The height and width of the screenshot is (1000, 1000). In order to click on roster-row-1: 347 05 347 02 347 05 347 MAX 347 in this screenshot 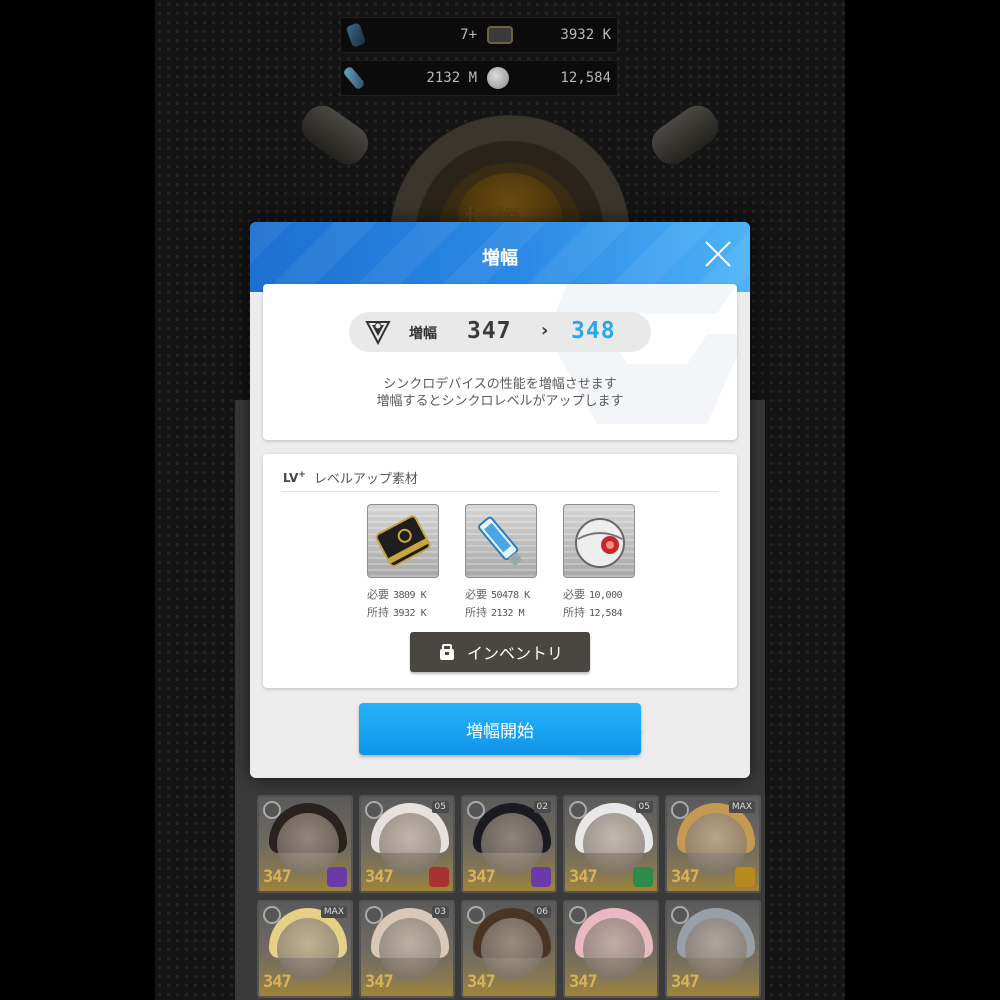, I will do `click(509, 844)`.